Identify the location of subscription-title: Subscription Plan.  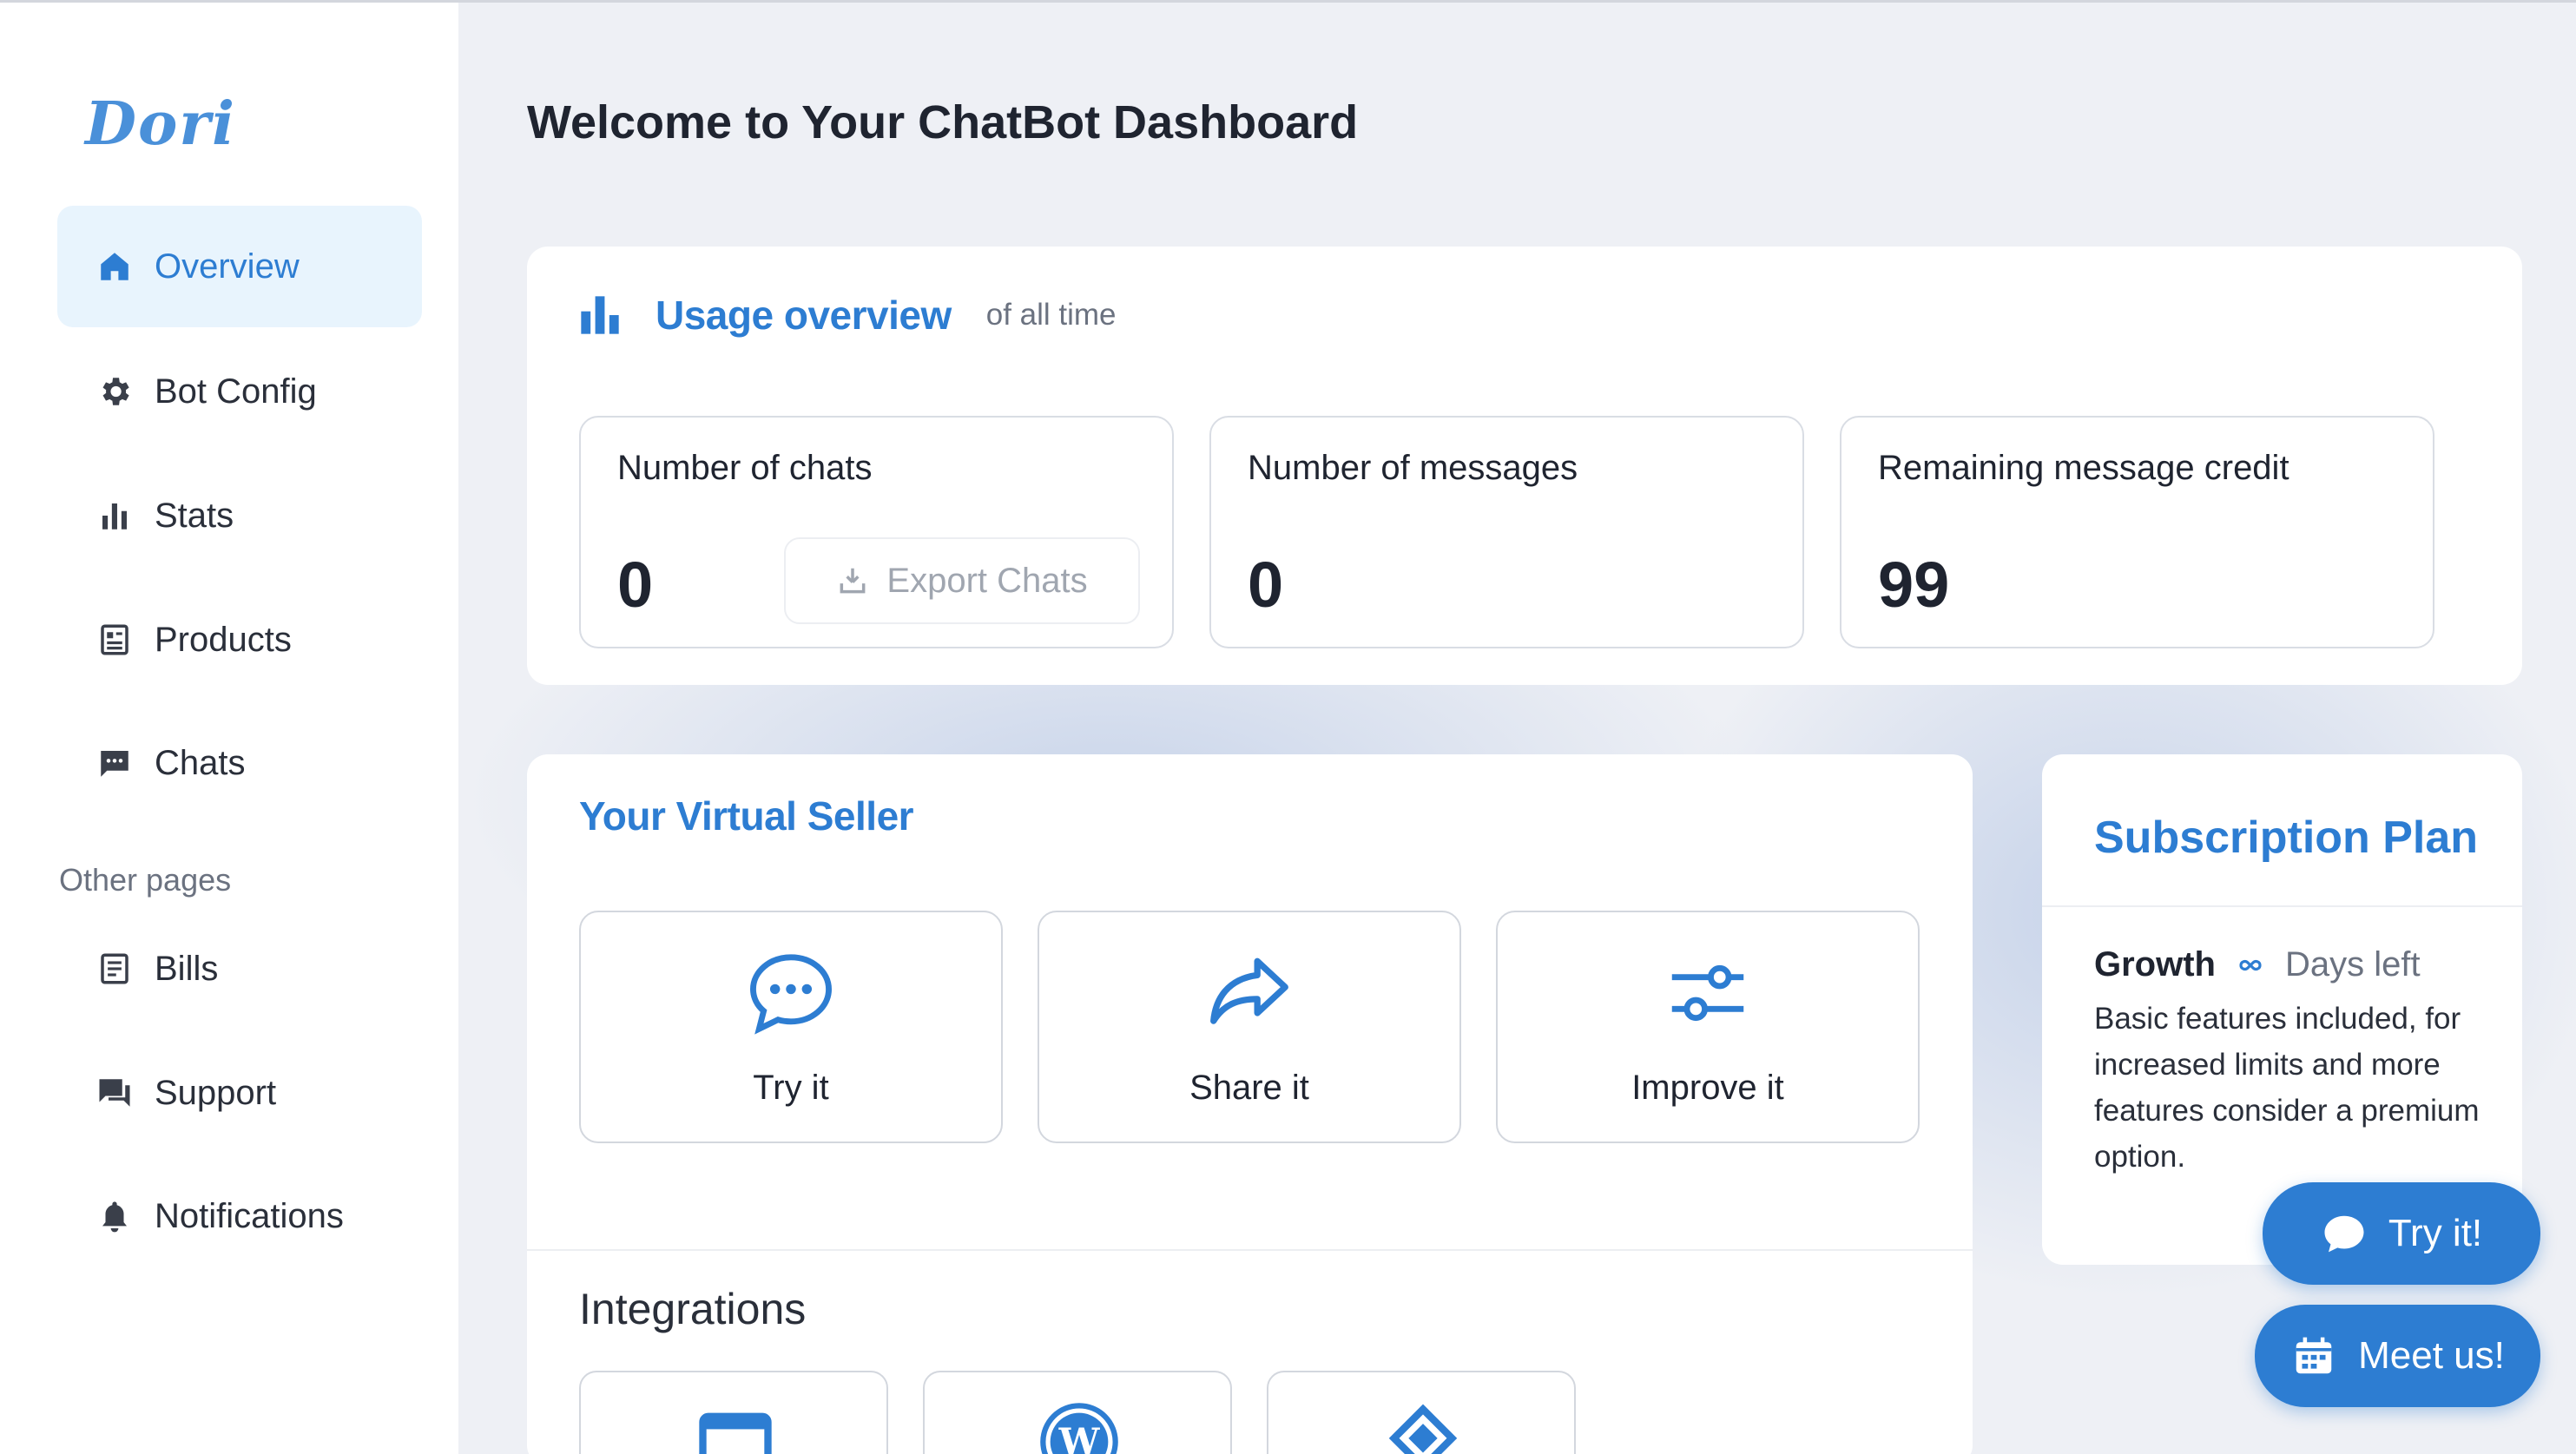
(2286, 838).